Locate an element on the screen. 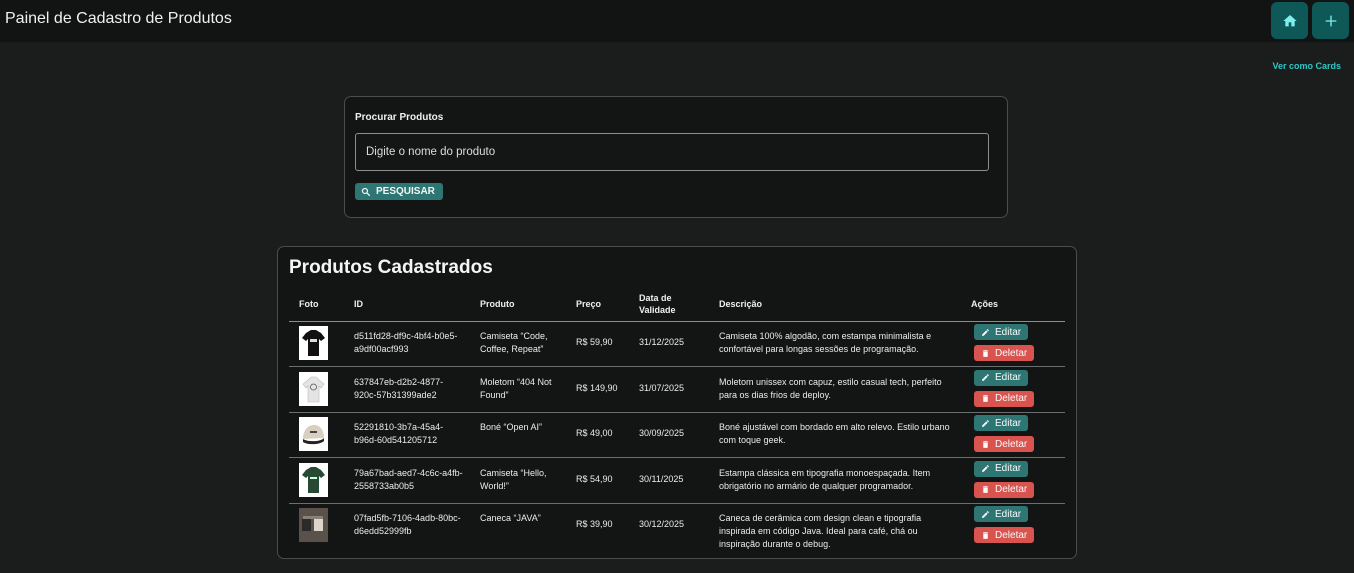 Image resolution: width=1354 pixels, height=573 pixels. product-id: 52291810-3b7a-45a4-b96d-60d541205712 is located at coordinates (399, 433).